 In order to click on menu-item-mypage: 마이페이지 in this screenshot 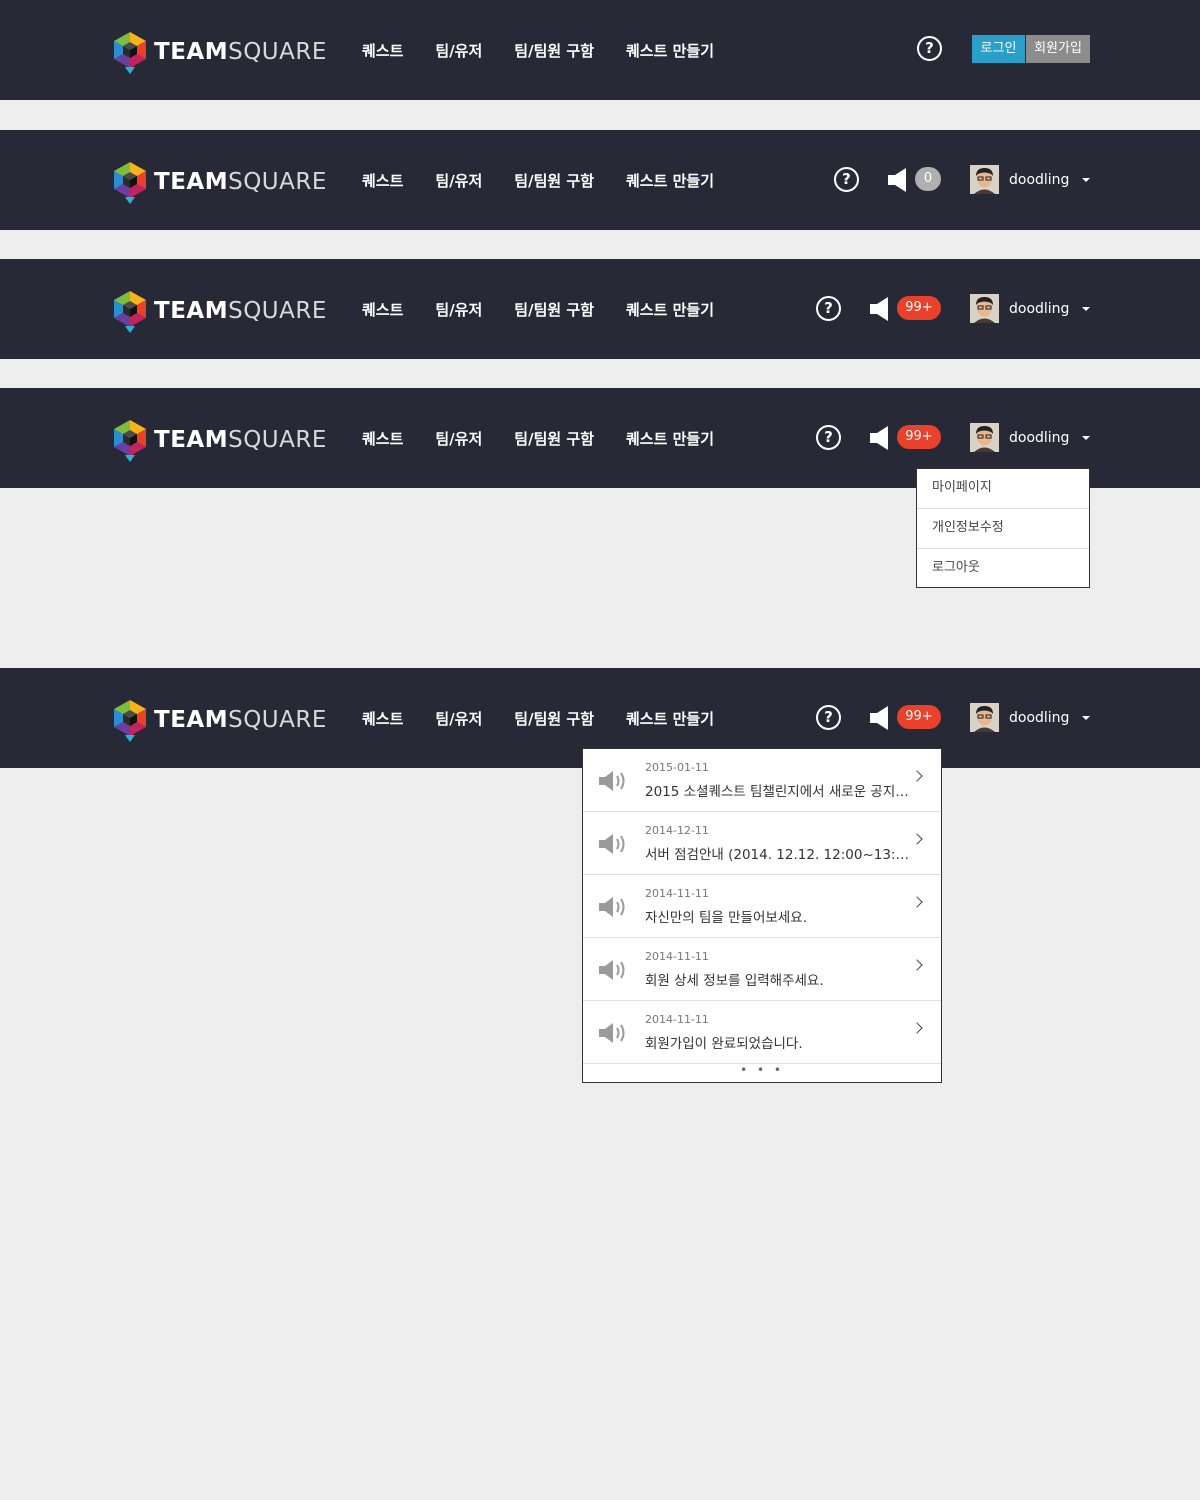, I will do `click(1003, 489)`.